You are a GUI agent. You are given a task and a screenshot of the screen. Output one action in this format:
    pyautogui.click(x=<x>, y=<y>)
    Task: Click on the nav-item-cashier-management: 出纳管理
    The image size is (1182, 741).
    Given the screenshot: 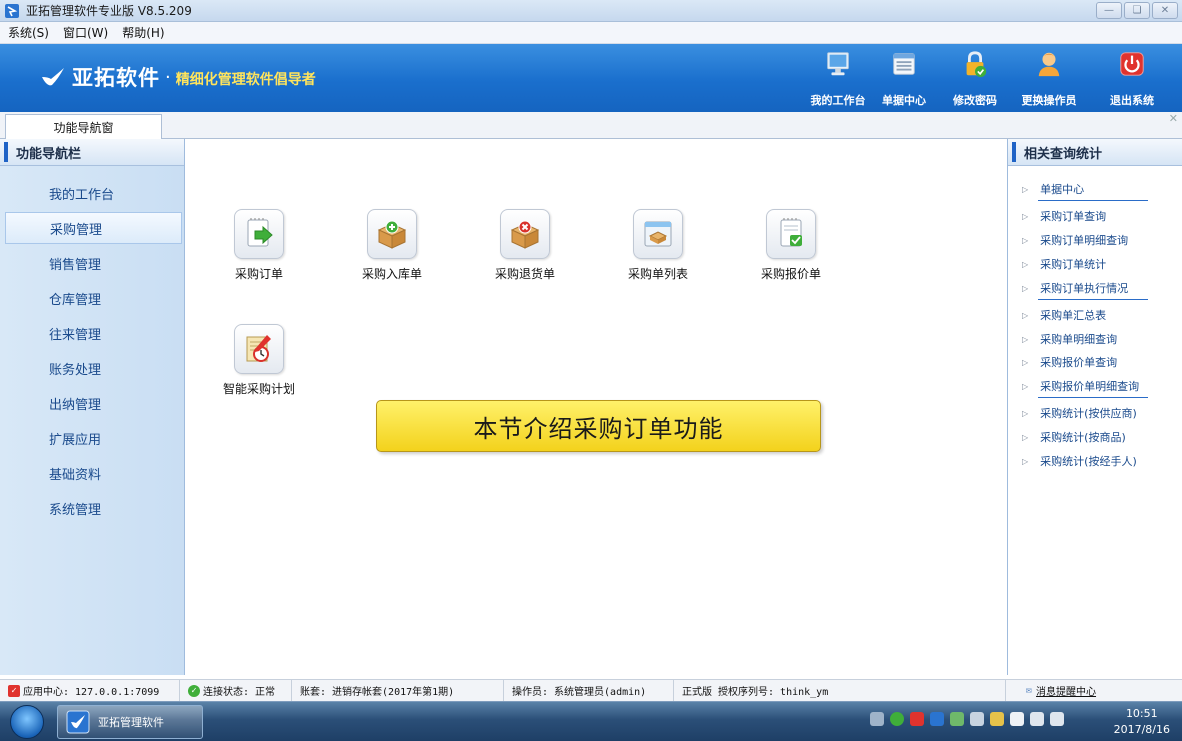 What is the action you would take?
    pyautogui.click(x=93, y=403)
    